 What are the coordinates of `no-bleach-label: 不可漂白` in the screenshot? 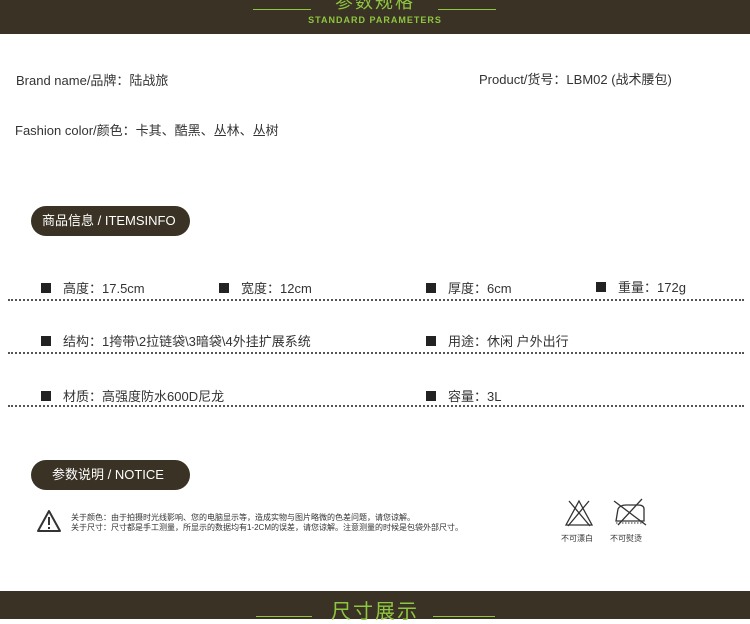 It's located at (577, 538).